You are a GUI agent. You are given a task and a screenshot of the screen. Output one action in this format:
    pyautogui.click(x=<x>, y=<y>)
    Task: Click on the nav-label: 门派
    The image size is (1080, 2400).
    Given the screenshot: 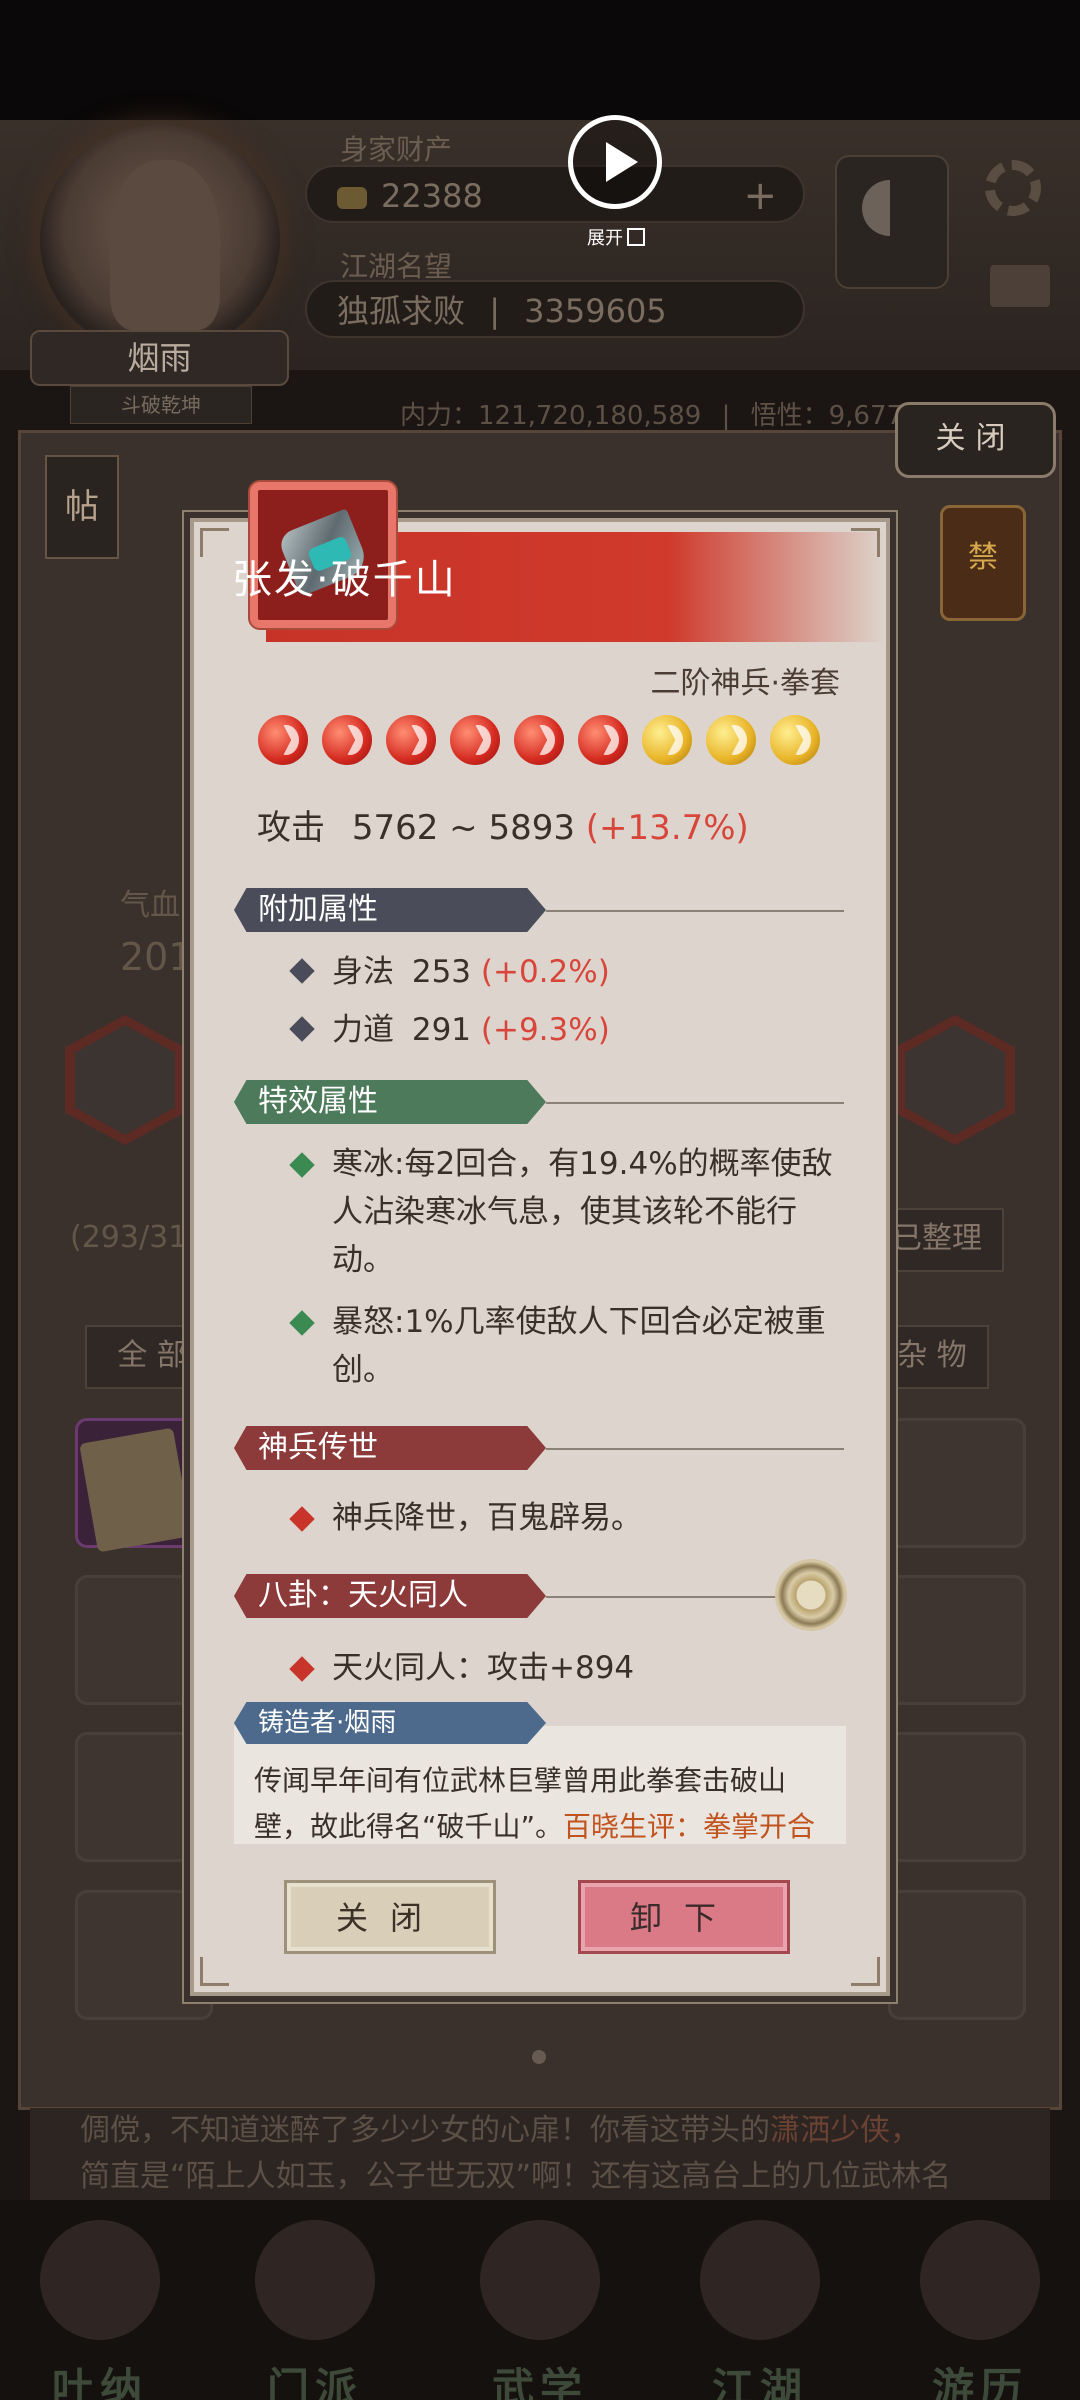 What is the action you would take?
    pyautogui.click(x=314, y=2382)
    